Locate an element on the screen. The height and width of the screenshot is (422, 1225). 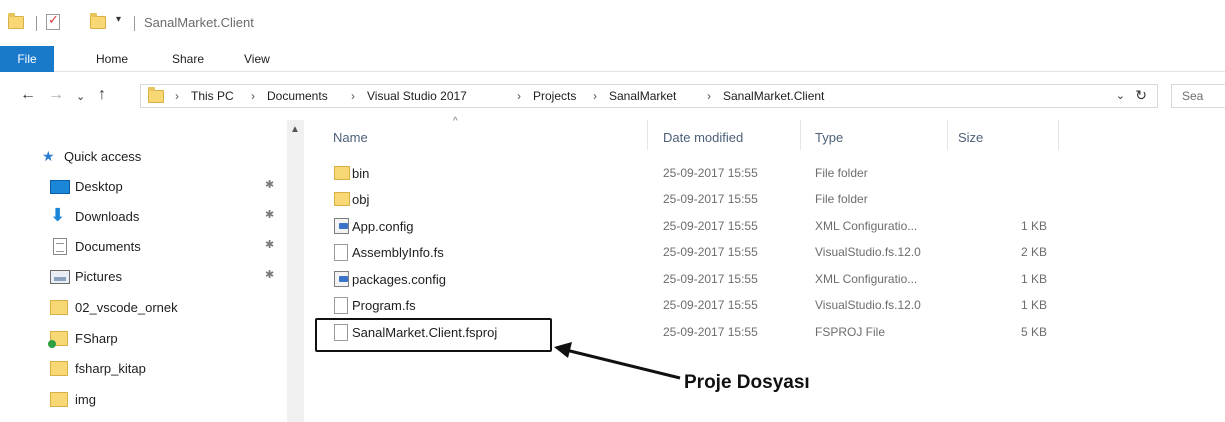
address-history-chevron-icon: ⌄ is located at coordinates (1120, 95).